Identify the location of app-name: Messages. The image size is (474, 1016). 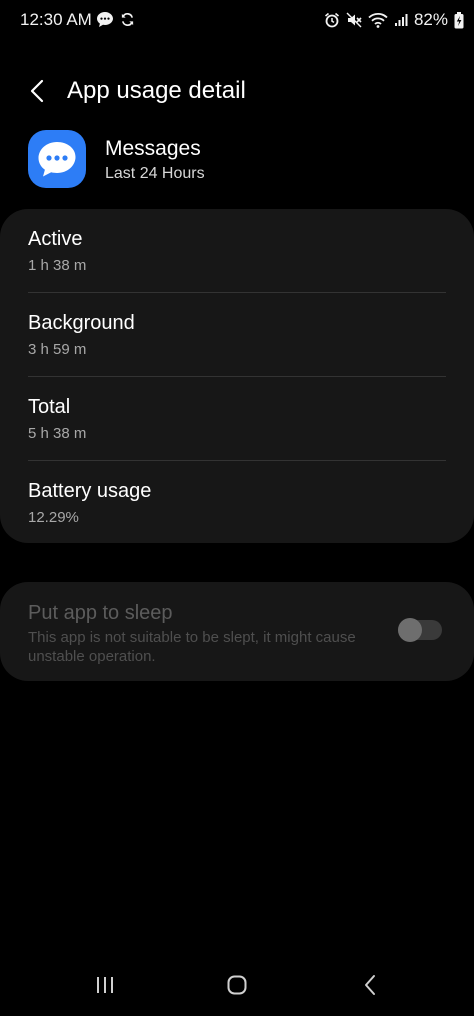
(153, 148).